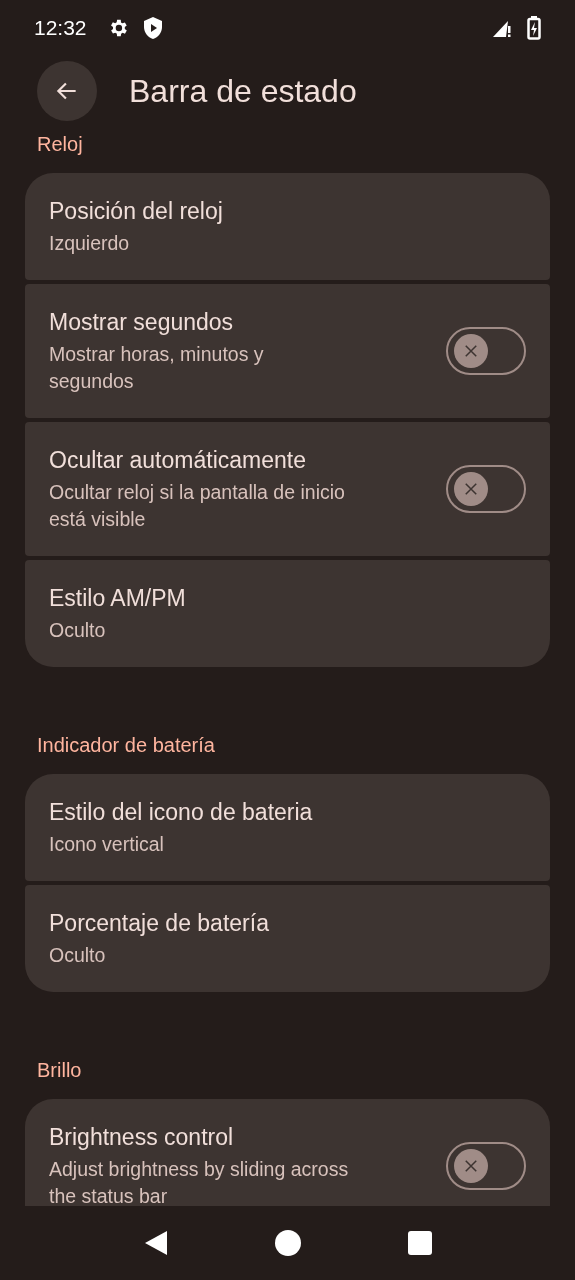 This screenshot has height=1280, width=575. I want to click on item-title: Brightness control, so click(142, 1137).